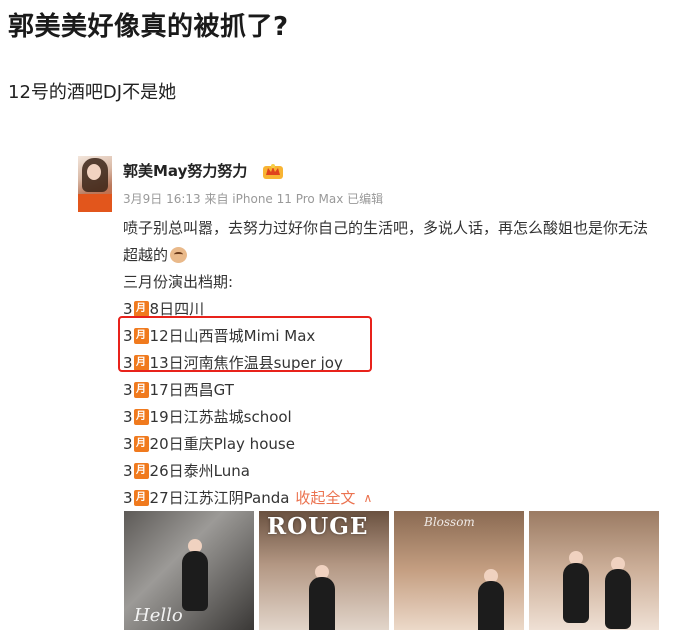 Image resolution: width=700 pixels, height=630 pixels. I want to click on photo-grid: Hello ROUGE Blossom, so click(394, 570).